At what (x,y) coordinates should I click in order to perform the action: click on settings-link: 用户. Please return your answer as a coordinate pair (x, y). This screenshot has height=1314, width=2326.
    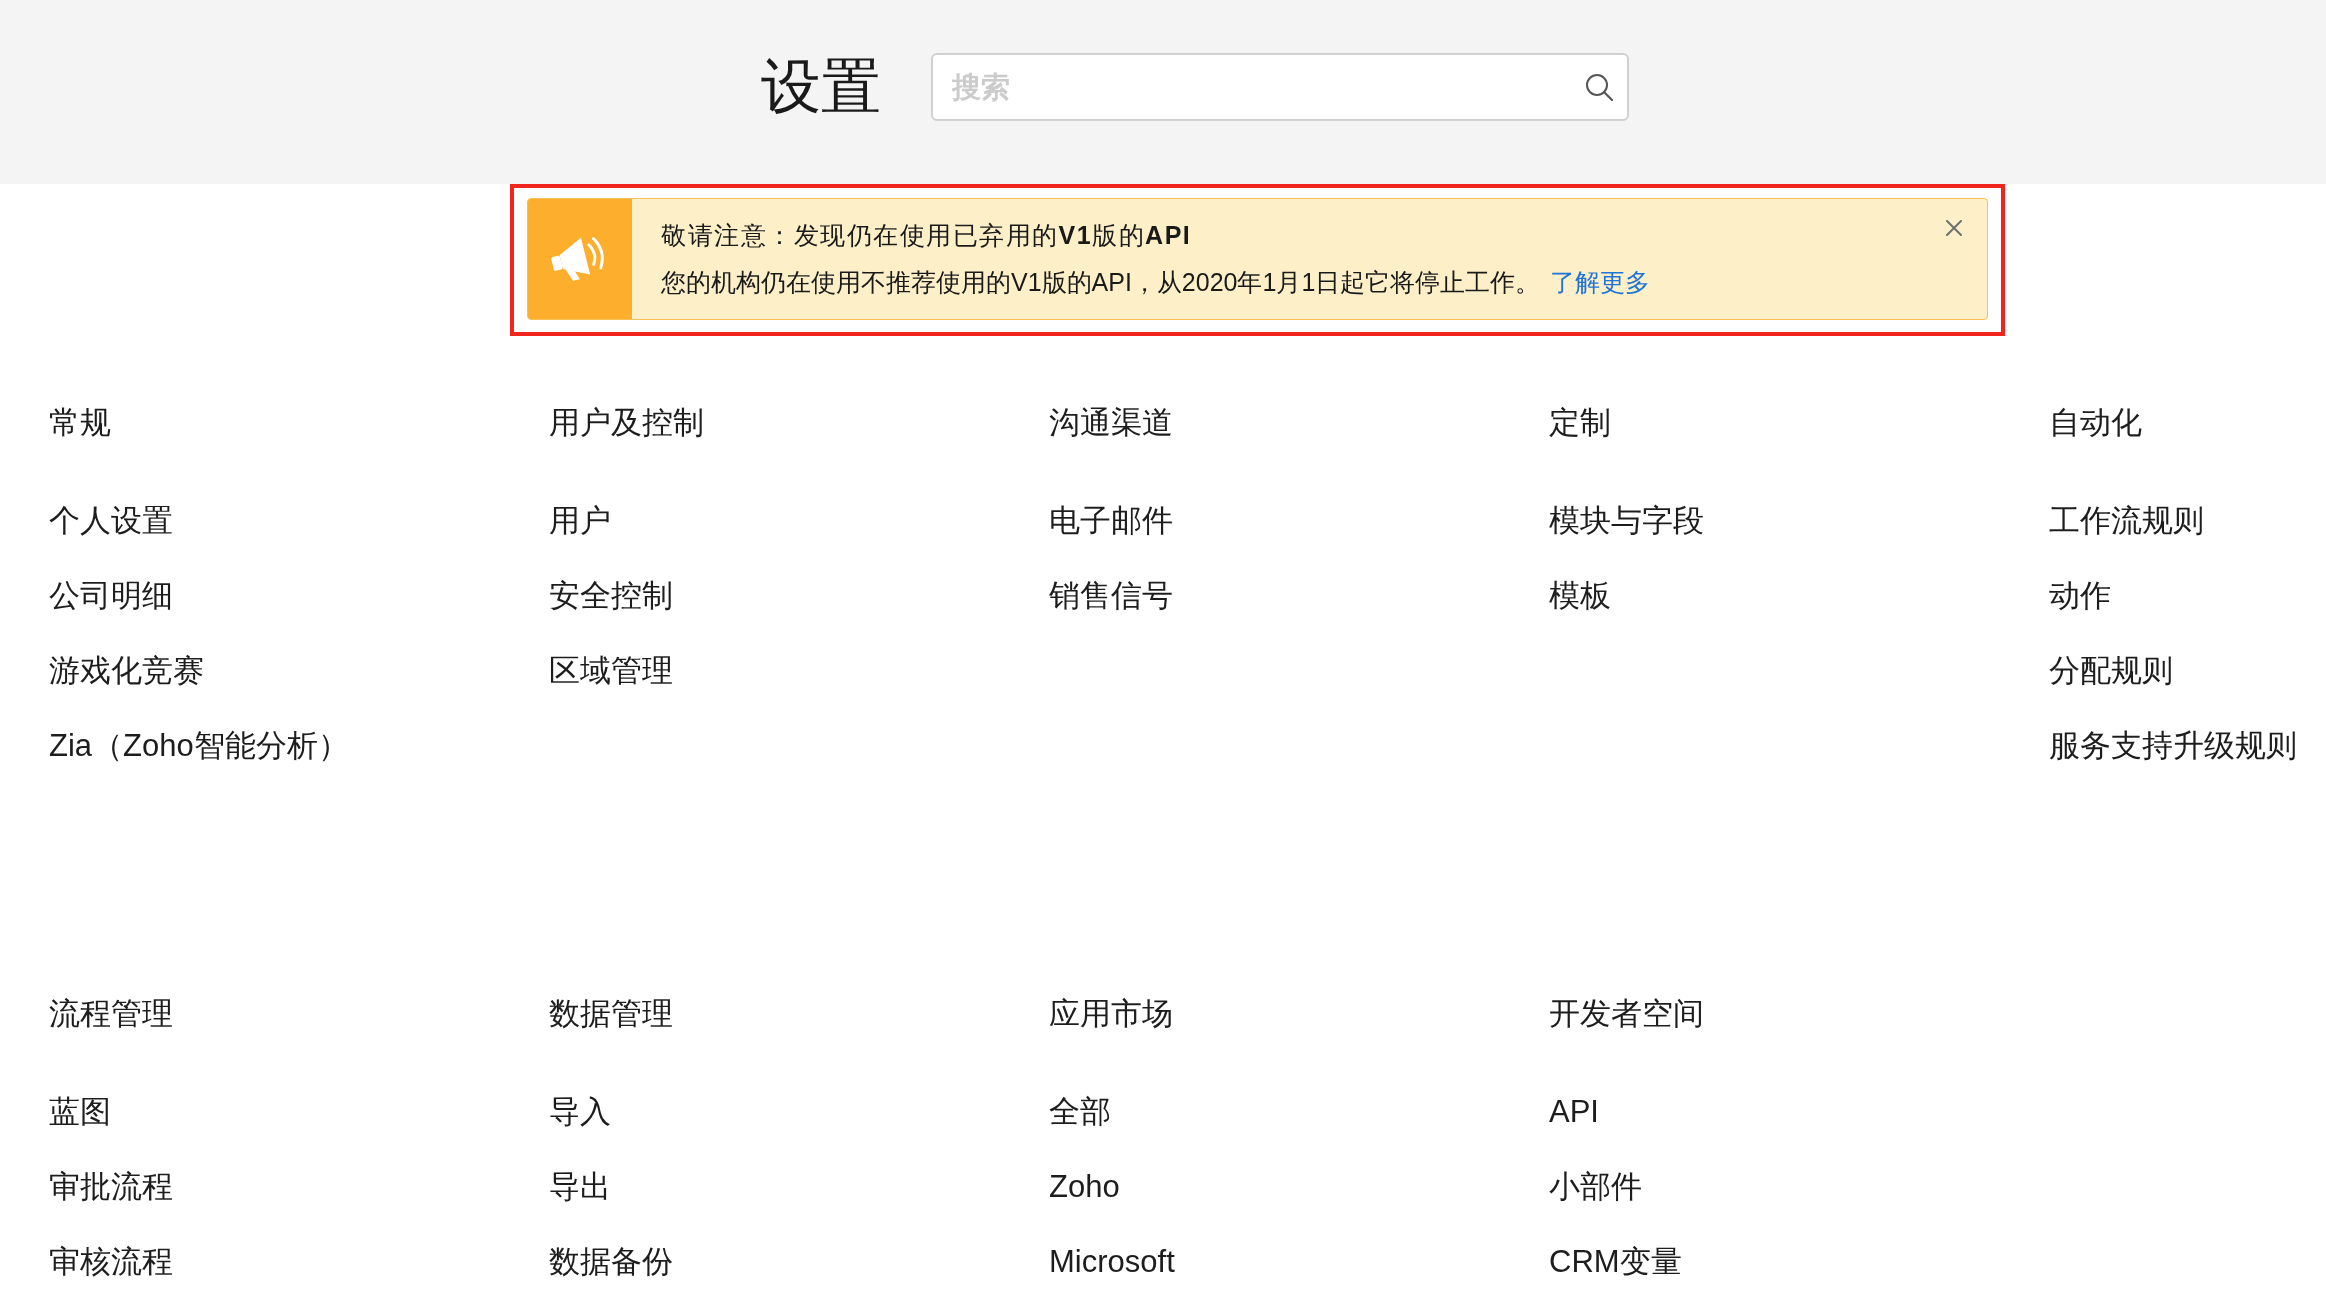
    Looking at the image, I should click on (580, 521).